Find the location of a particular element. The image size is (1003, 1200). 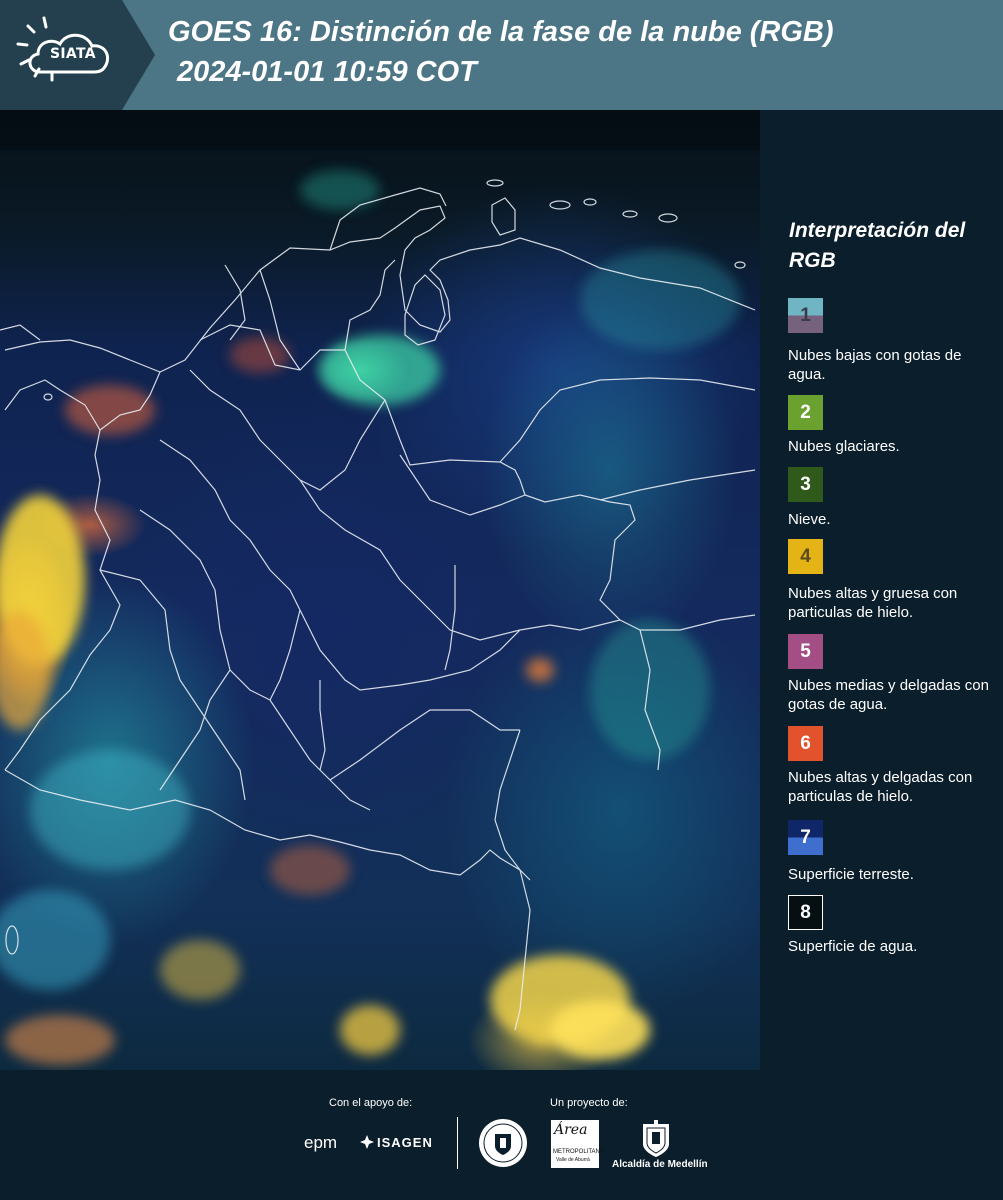

legend-swatch-7: 7 is located at coordinates (805, 837).